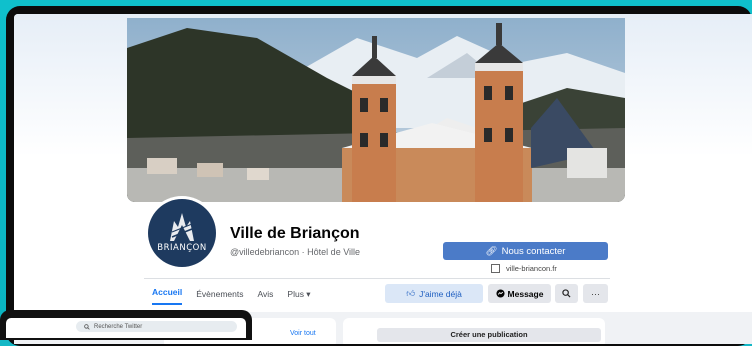  What do you see at coordinates (377, 278) in the screenshot?
I see `divider` at bounding box center [377, 278].